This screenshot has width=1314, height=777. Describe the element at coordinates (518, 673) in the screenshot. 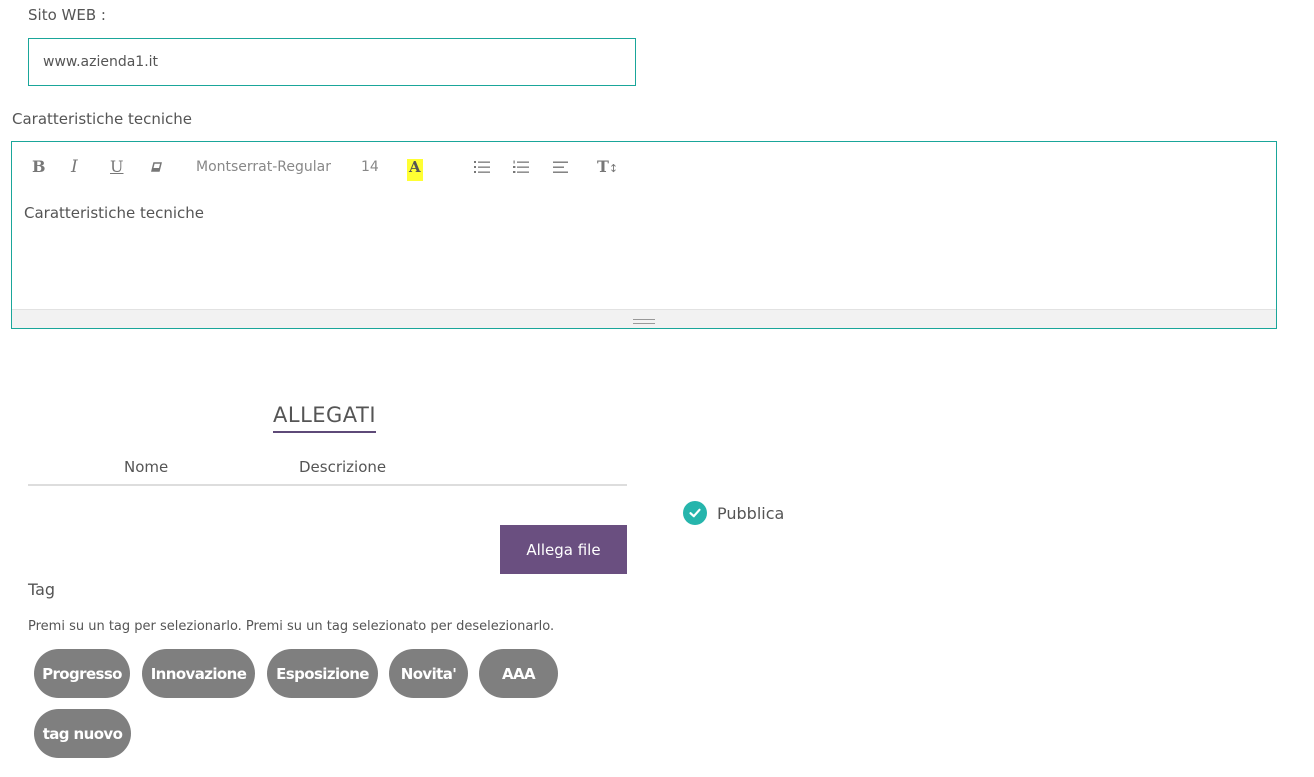

I see `tag-chip: AAA` at that location.